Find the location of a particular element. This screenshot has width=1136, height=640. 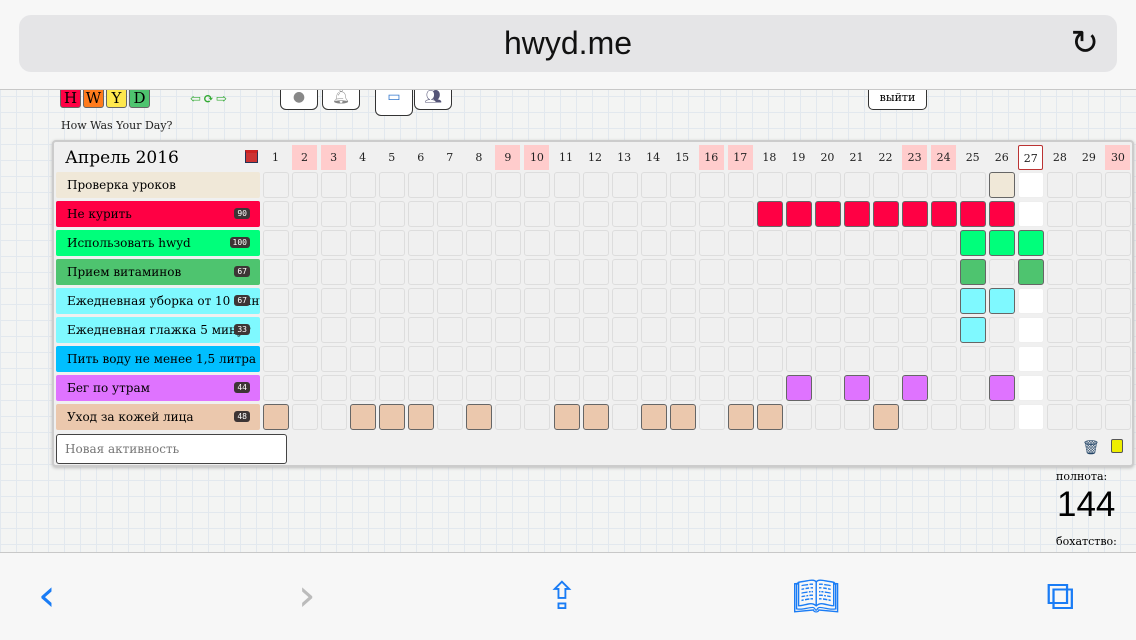

activity-label: Использовать hwyd 100 is located at coordinates (158, 243).